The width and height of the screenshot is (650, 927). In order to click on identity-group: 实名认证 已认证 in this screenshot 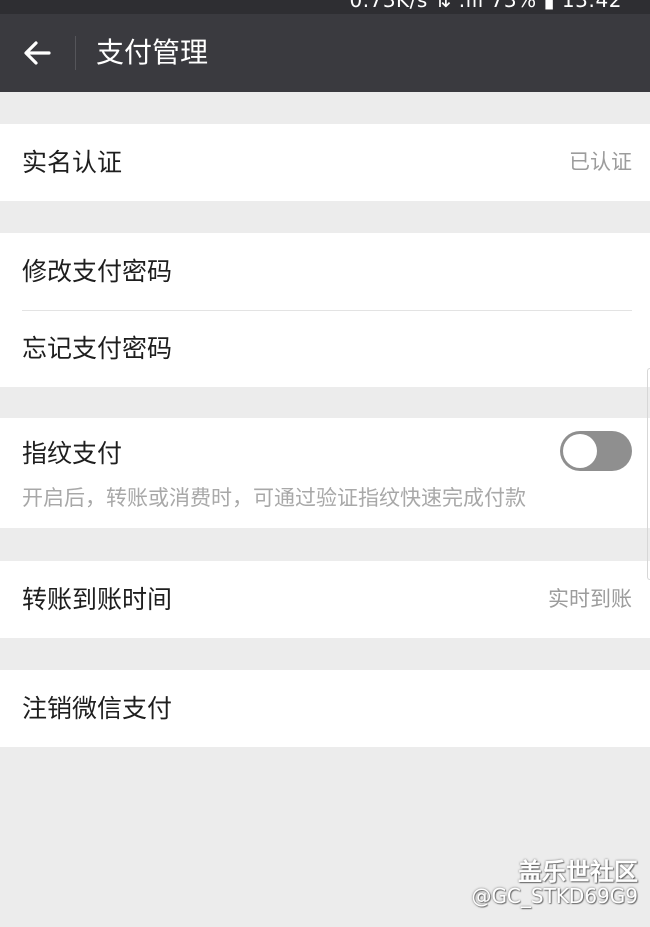, I will do `click(325, 162)`.